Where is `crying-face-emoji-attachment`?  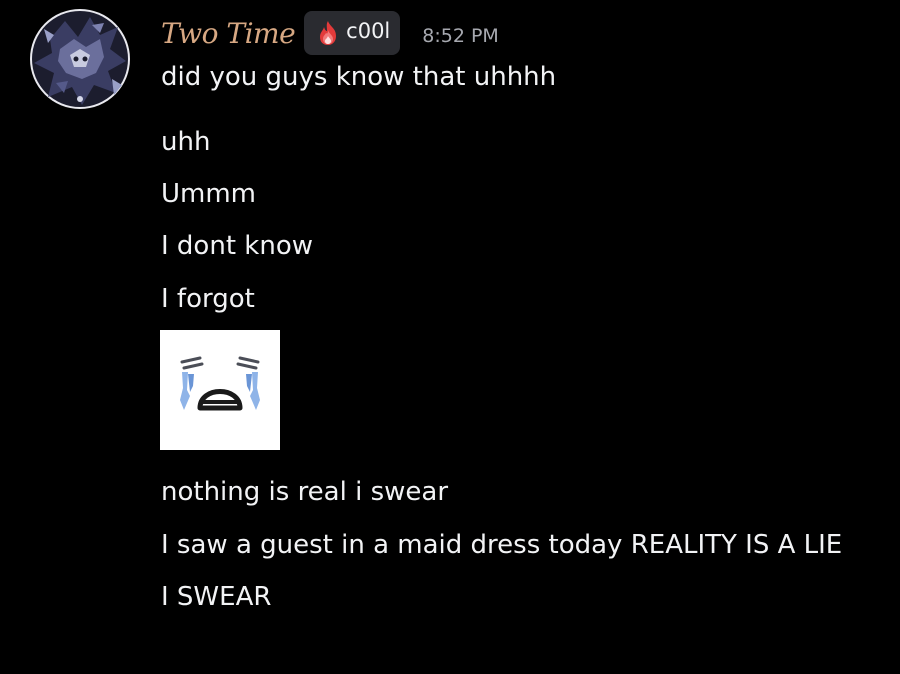 crying-face-emoji-attachment is located at coordinates (220, 390).